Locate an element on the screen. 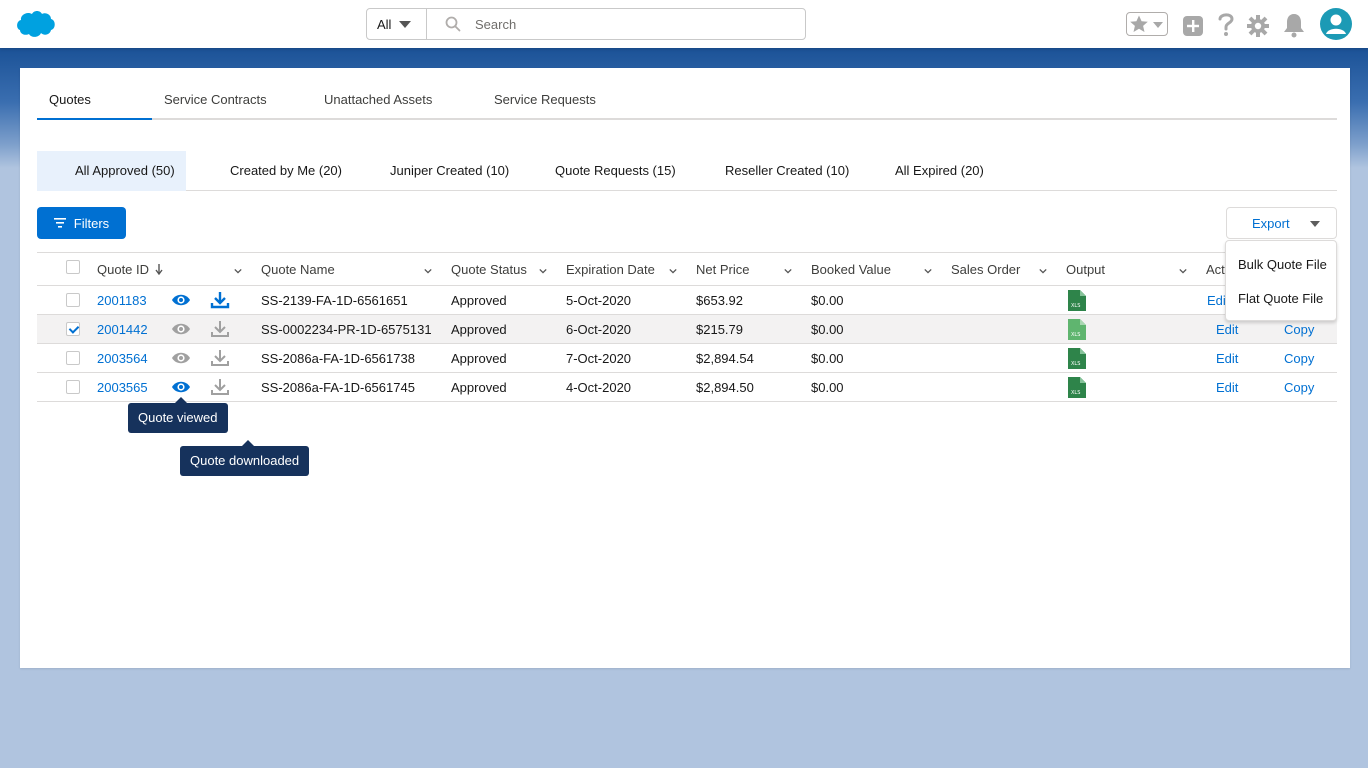 This screenshot has height=768, width=1368. view-created-by-me: Created by Me (20) is located at coordinates (286, 171).